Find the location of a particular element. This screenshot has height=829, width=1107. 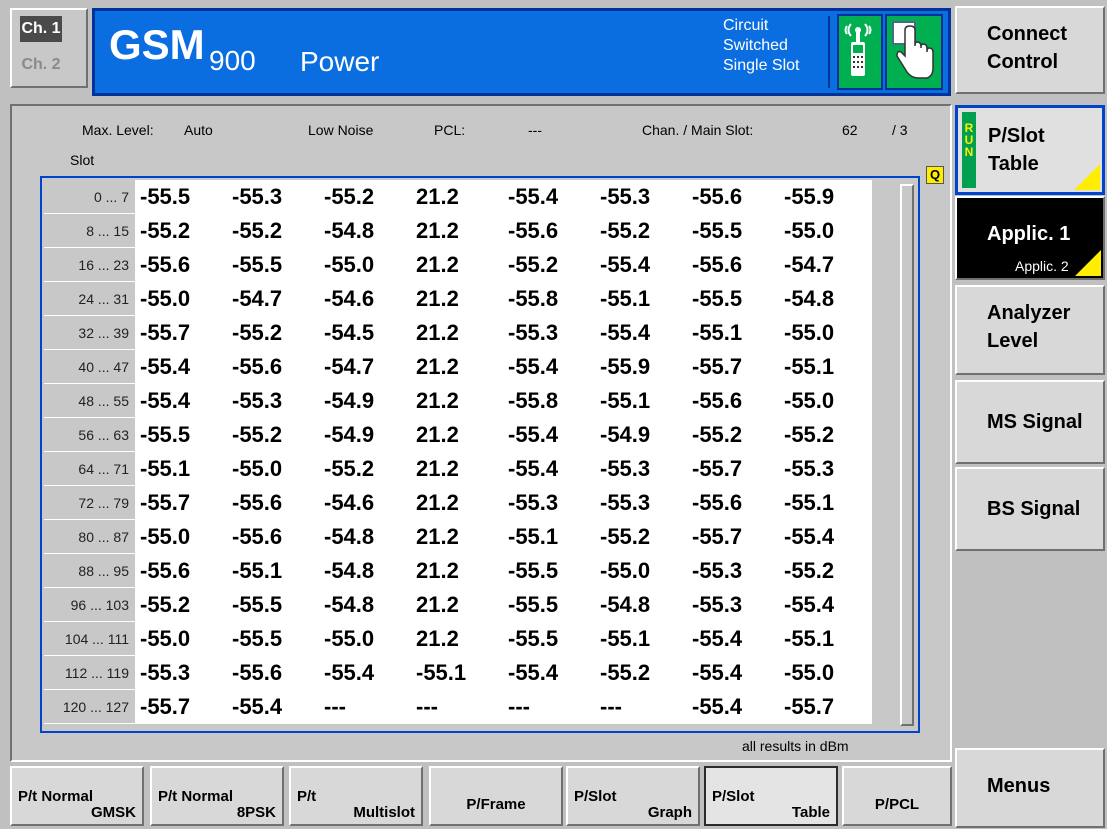

slot-range-cell: 40 ... 47 is located at coordinates (90, 367).